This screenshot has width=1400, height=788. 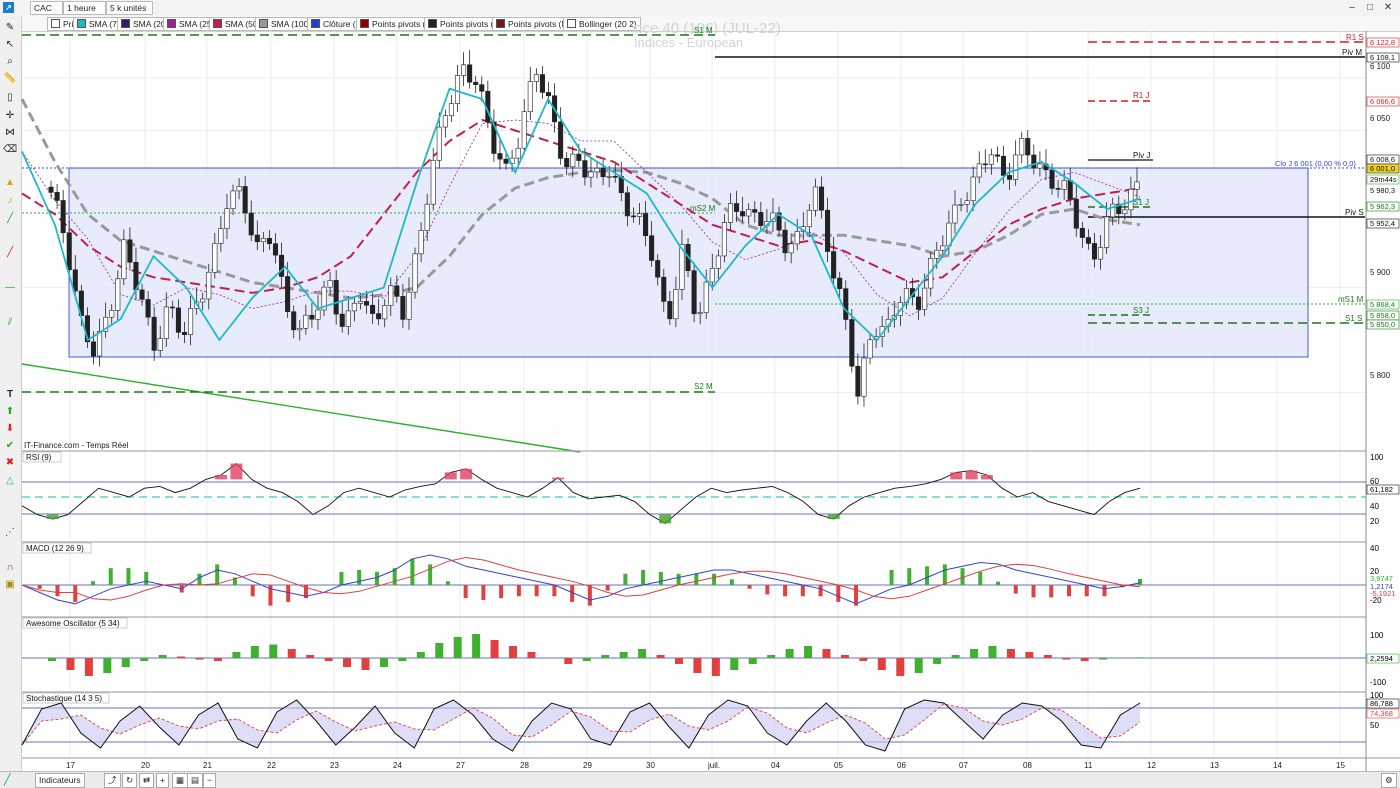 What do you see at coordinates (112, 780) in the screenshot?
I see `share-icon: ⤴` at bounding box center [112, 780].